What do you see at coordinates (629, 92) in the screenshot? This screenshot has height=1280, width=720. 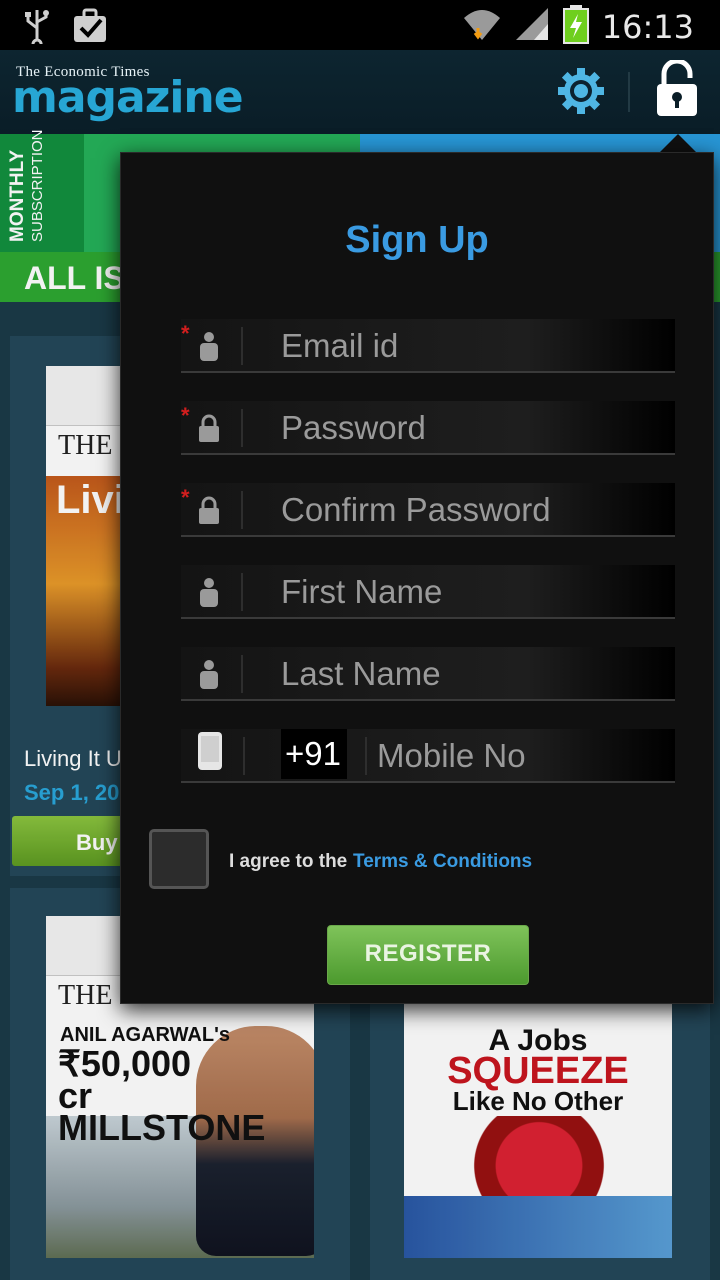 I see `header-divider` at bounding box center [629, 92].